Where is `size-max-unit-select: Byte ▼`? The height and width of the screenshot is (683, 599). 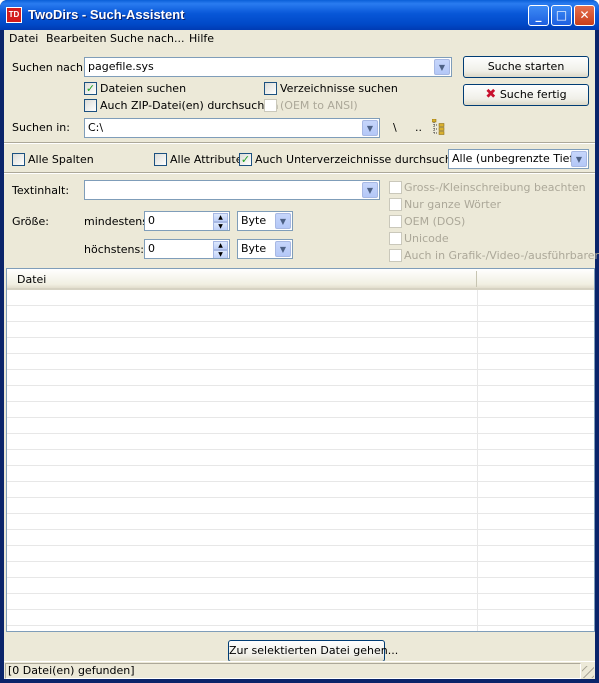 size-max-unit-select: Byte ▼ is located at coordinates (265, 249).